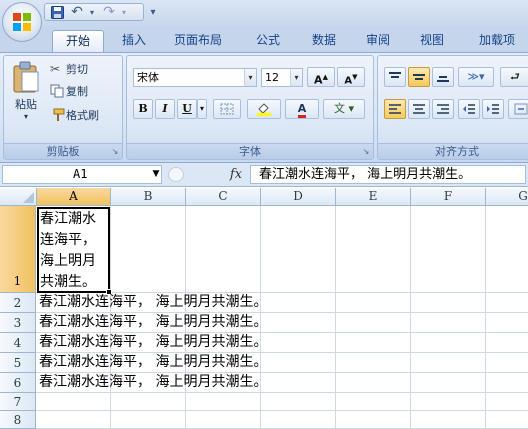 This screenshot has height=429, width=528. I want to click on redo-button: ↷, so click(109, 12).